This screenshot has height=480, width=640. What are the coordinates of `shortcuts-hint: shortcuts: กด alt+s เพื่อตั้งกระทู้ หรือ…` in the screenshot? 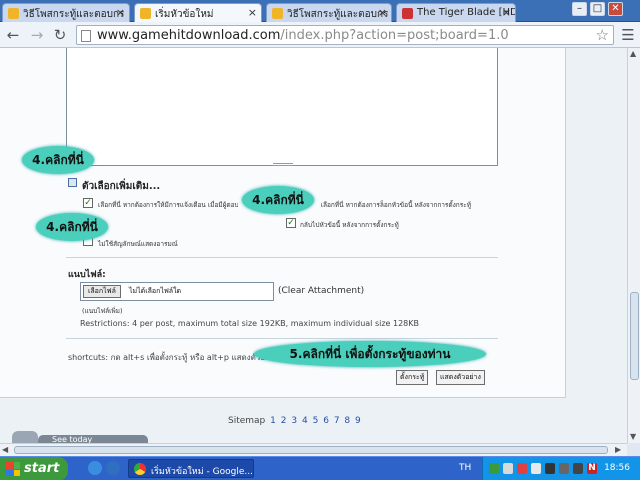 It's located at (173, 357).